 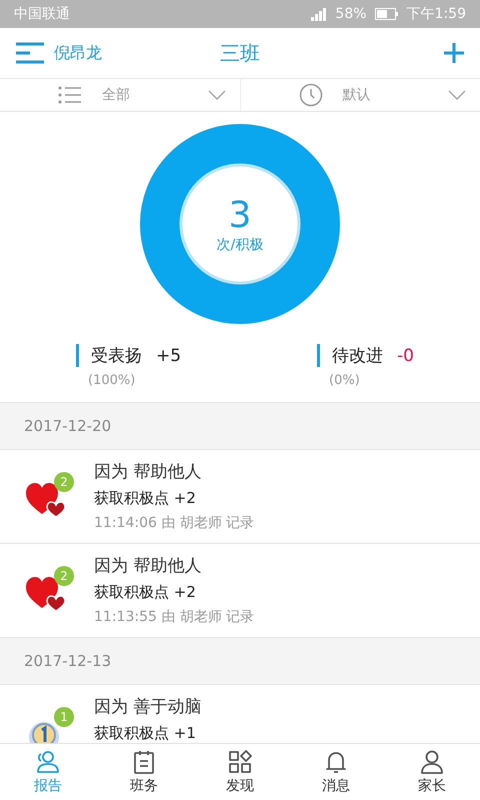 I want to click on date-header: 2017-12-13, so click(x=240, y=661).